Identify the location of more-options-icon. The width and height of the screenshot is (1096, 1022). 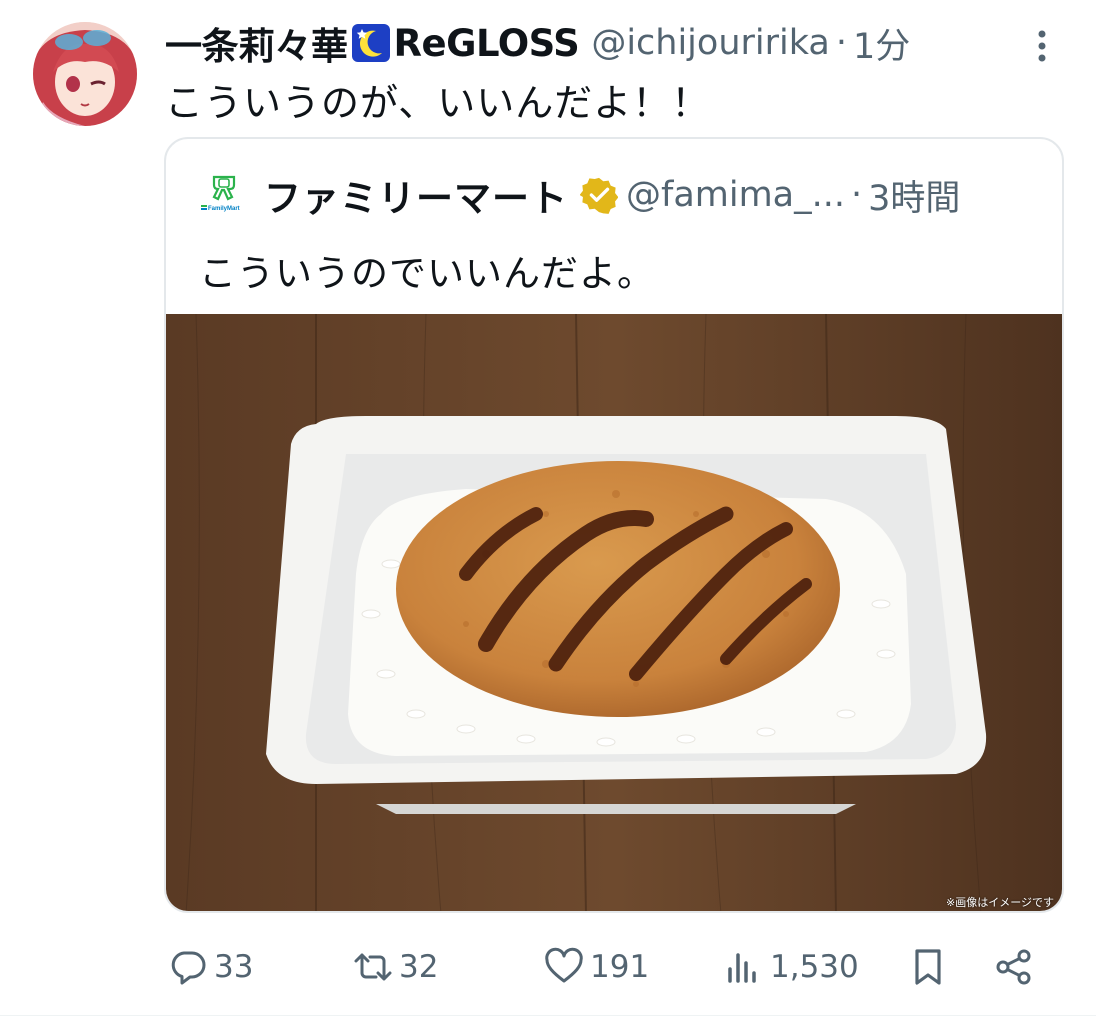
(1042, 46).